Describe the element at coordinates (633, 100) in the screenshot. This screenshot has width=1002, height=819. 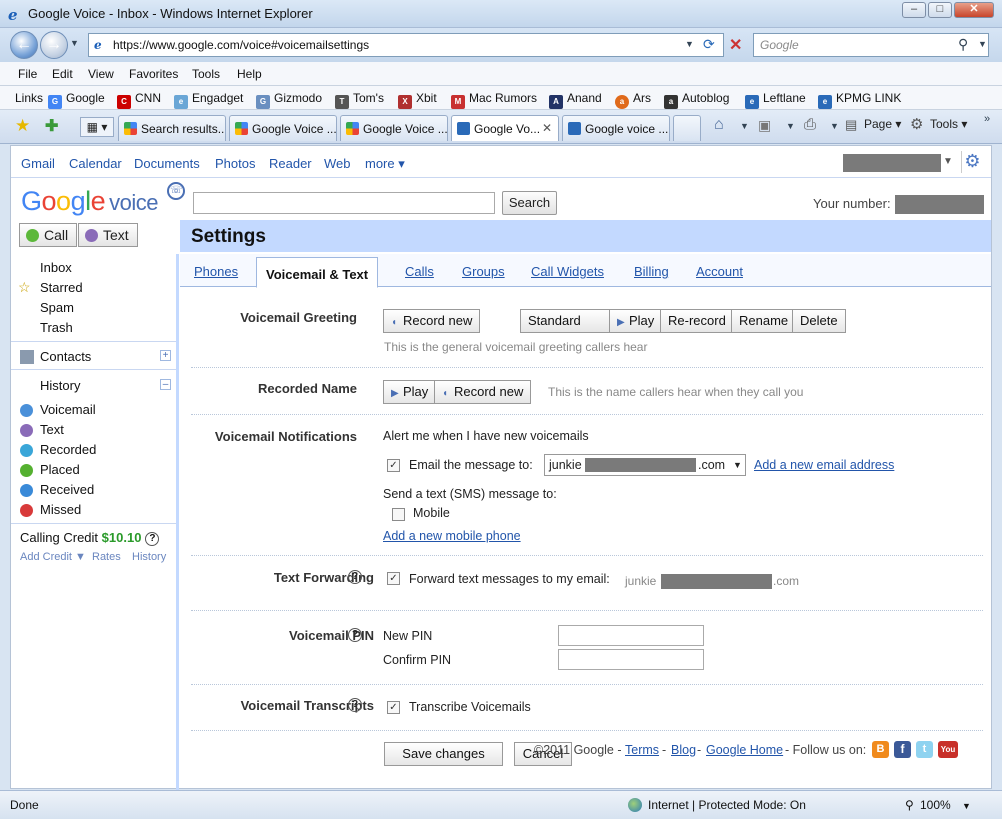
I see `link-ars: a Ars` at that location.